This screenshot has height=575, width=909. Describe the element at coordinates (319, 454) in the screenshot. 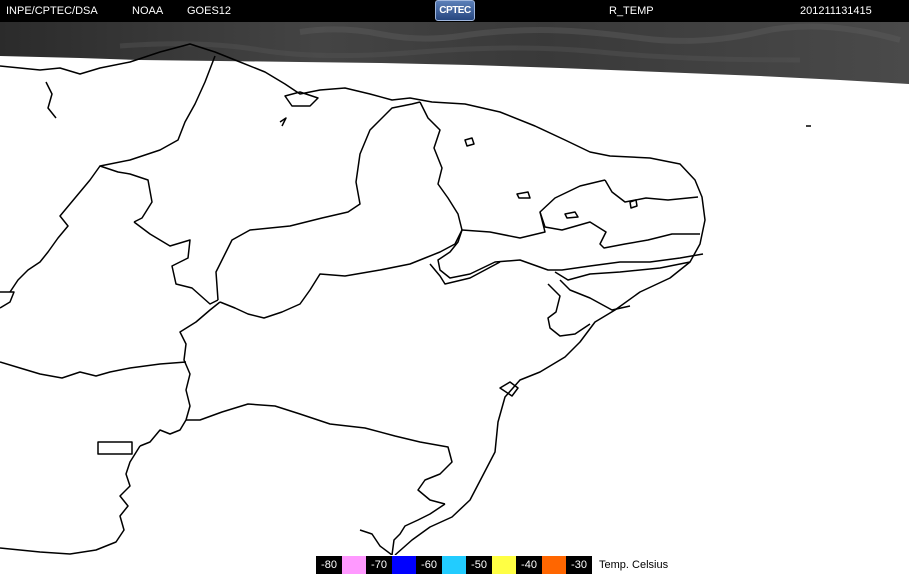

I see `border-mg-north` at that location.